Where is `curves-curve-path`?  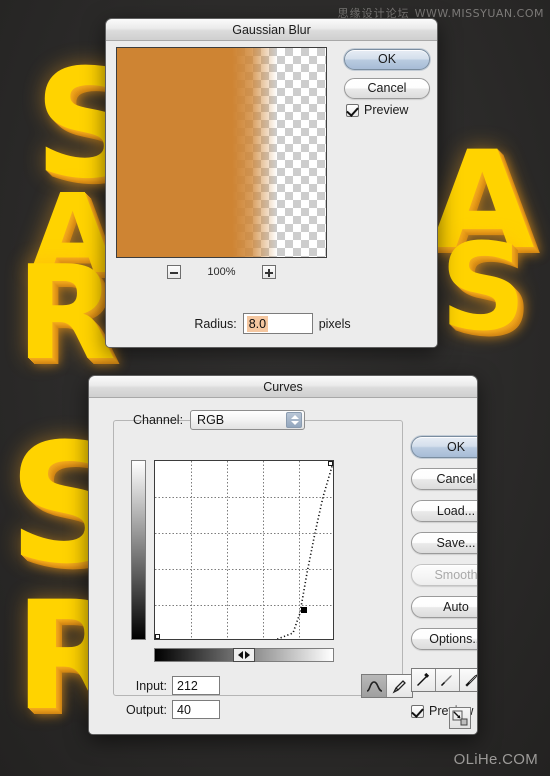 curves-curve-path is located at coordinates (304, 550).